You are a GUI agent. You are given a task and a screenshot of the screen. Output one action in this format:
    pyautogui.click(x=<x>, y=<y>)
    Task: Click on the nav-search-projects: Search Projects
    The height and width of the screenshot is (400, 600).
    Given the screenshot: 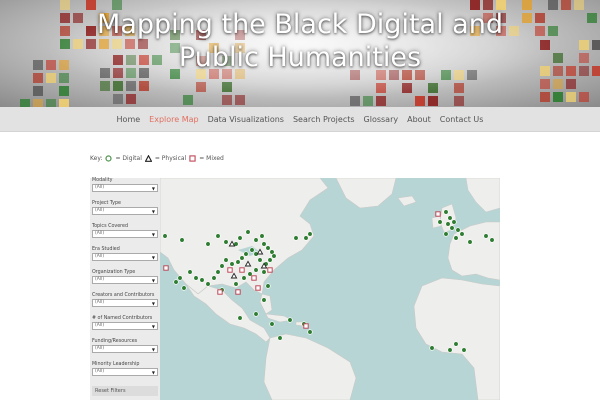 What is the action you would take?
    pyautogui.click(x=324, y=119)
    